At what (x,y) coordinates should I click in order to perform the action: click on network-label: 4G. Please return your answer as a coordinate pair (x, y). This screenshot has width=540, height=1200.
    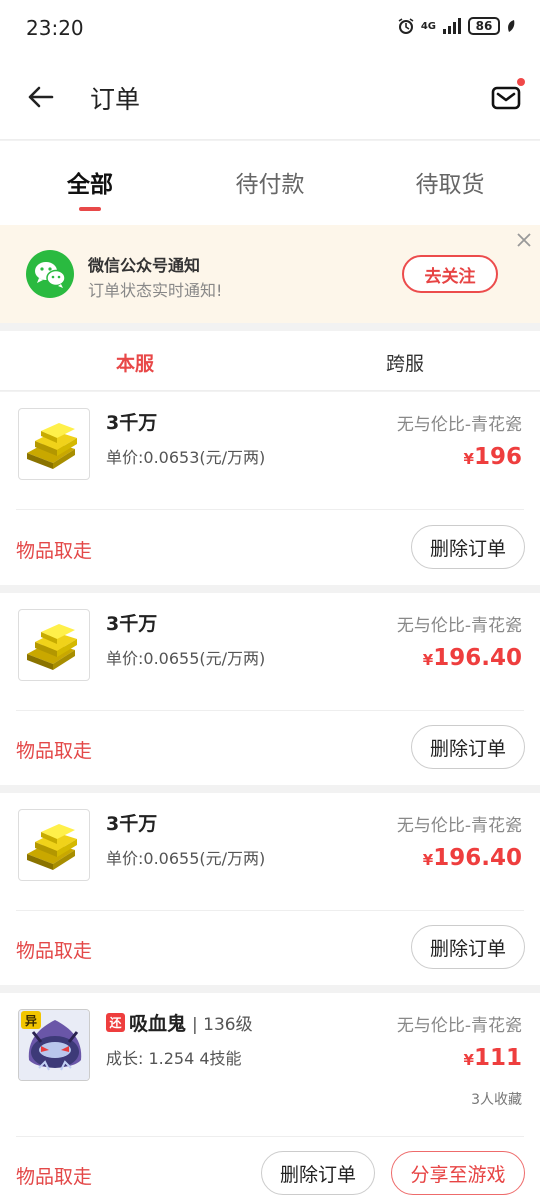
    Looking at the image, I should click on (428, 26).